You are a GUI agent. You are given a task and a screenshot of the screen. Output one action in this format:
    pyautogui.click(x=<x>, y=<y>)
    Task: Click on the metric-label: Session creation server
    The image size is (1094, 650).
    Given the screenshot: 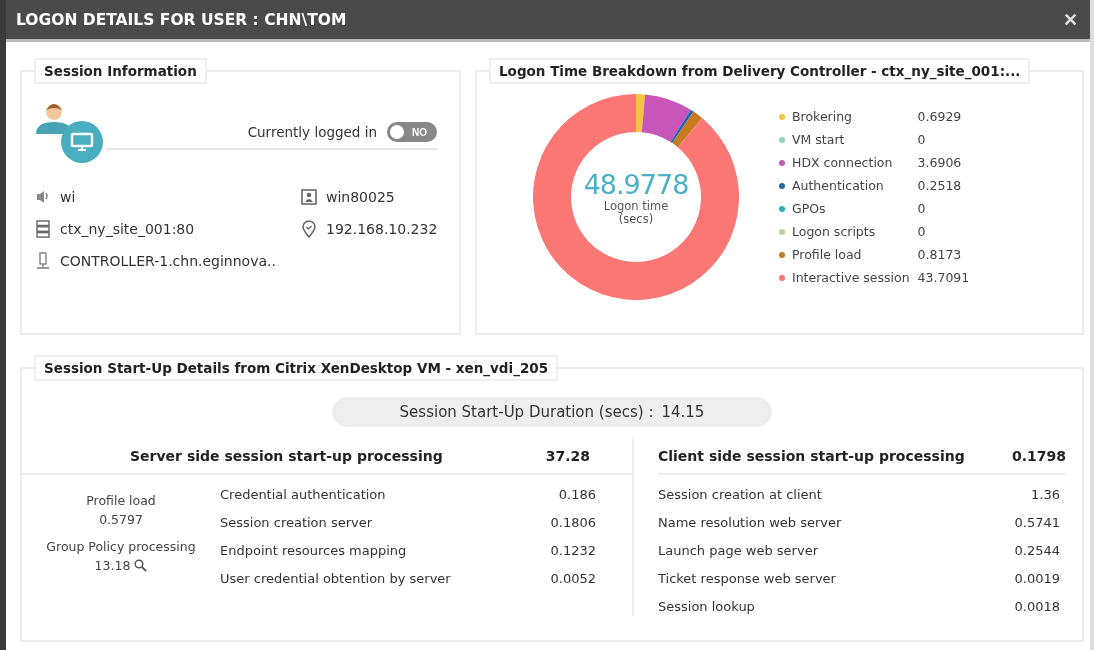 What is the action you would take?
    pyautogui.click(x=296, y=522)
    